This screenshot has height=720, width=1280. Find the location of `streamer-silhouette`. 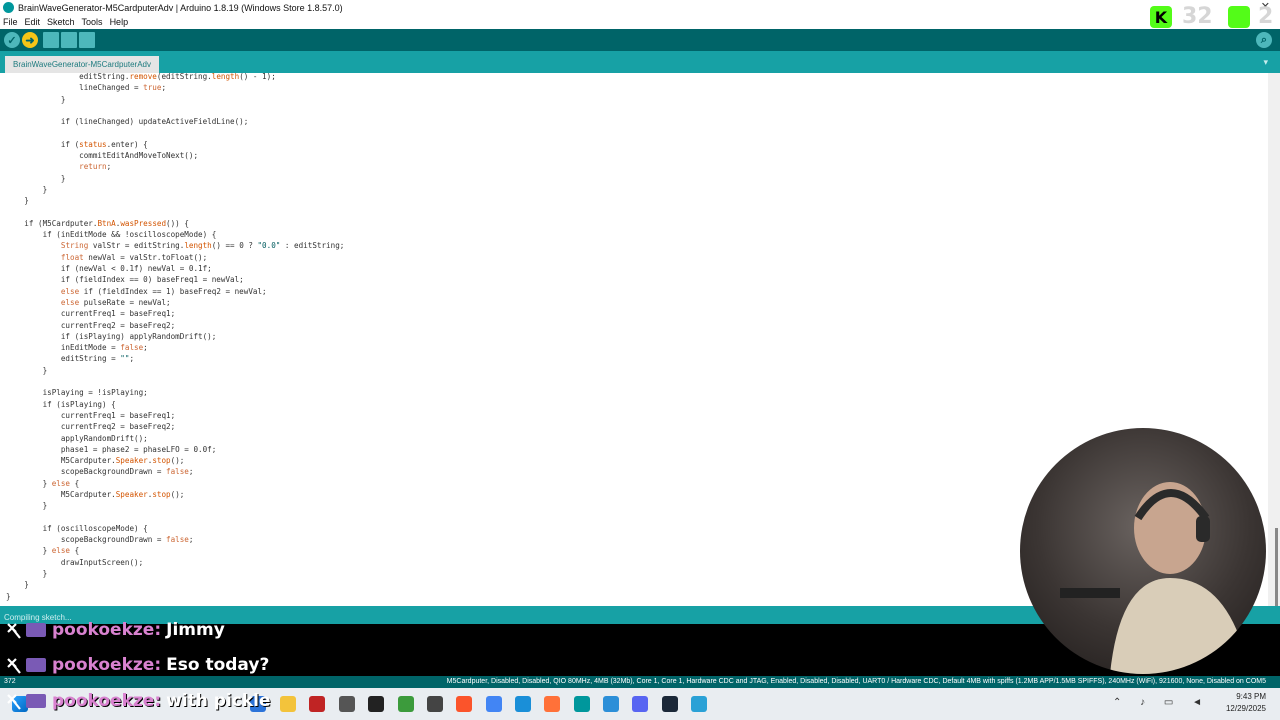

streamer-silhouette is located at coordinates (1155, 578).